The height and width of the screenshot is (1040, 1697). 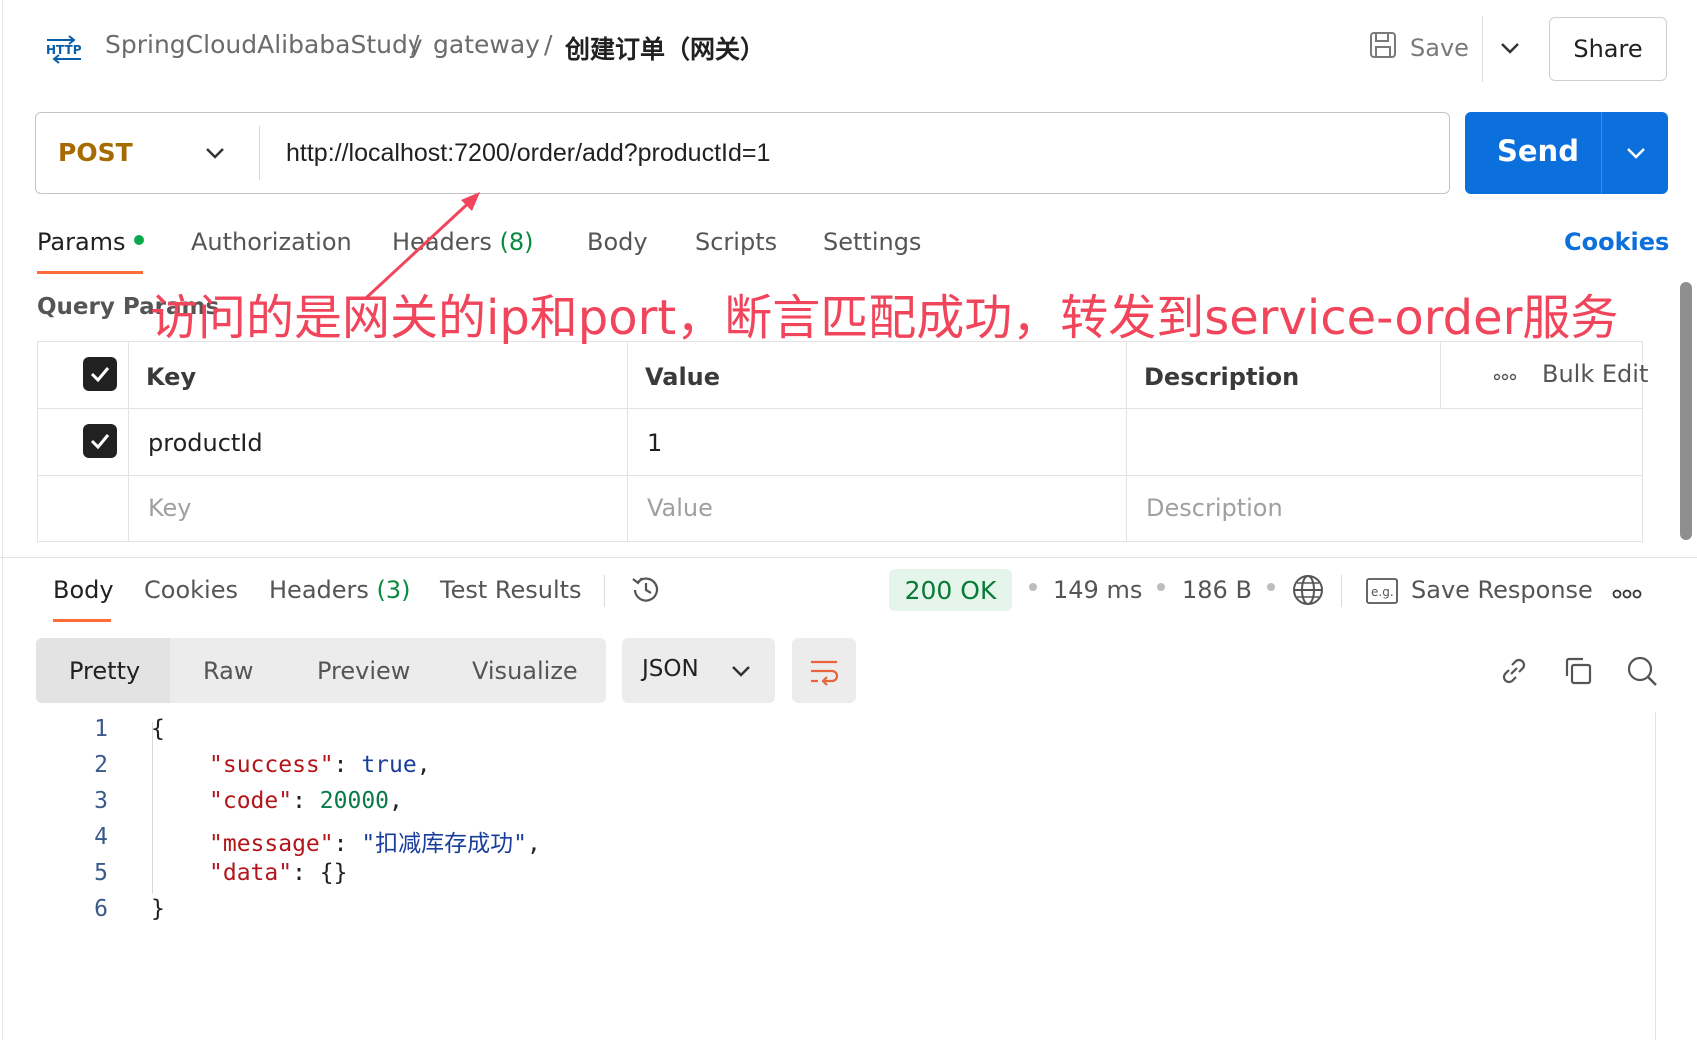 I want to click on breadcrumb-request-name: 创建订单（网关）, so click(x=665, y=48).